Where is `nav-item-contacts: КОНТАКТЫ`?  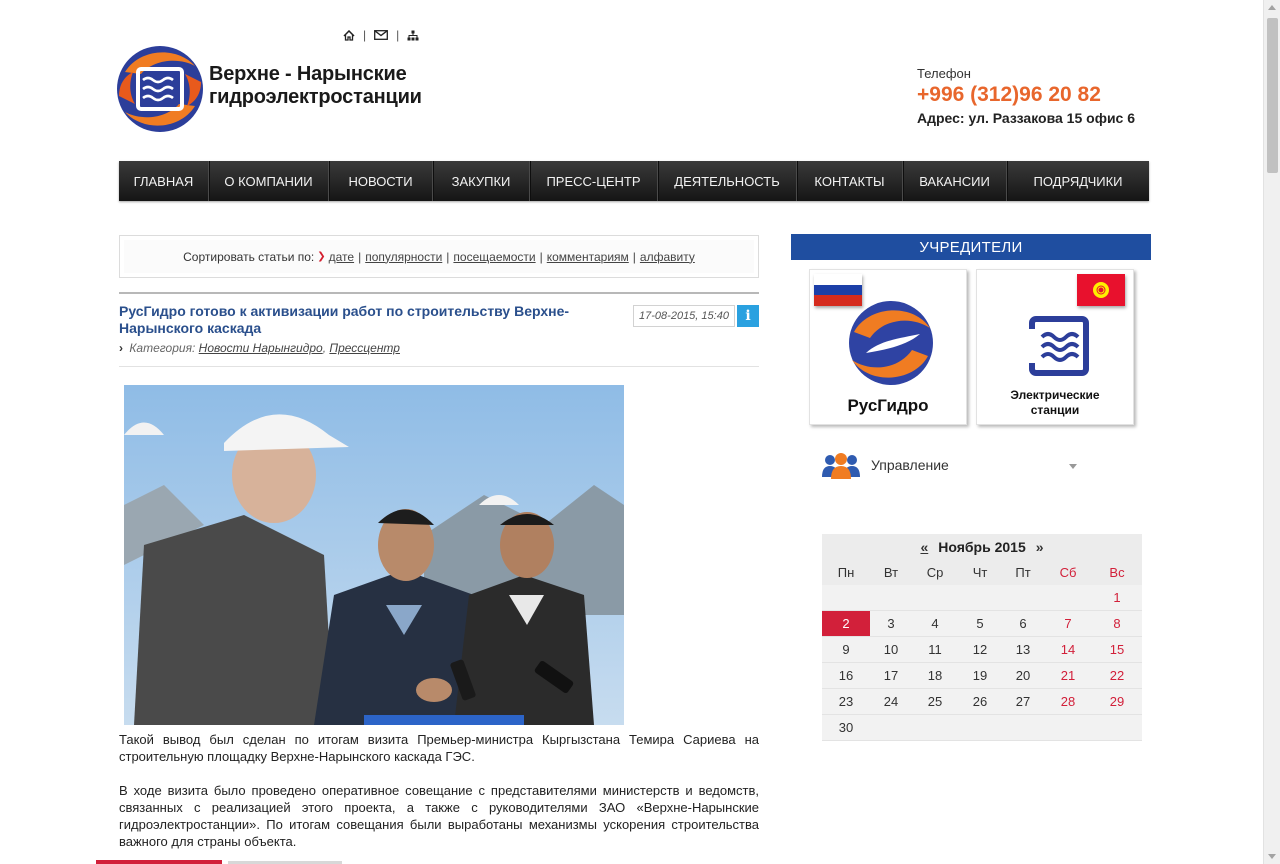 nav-item-contacts: КОНТАКТЫ is located at coordinates (850, 181).